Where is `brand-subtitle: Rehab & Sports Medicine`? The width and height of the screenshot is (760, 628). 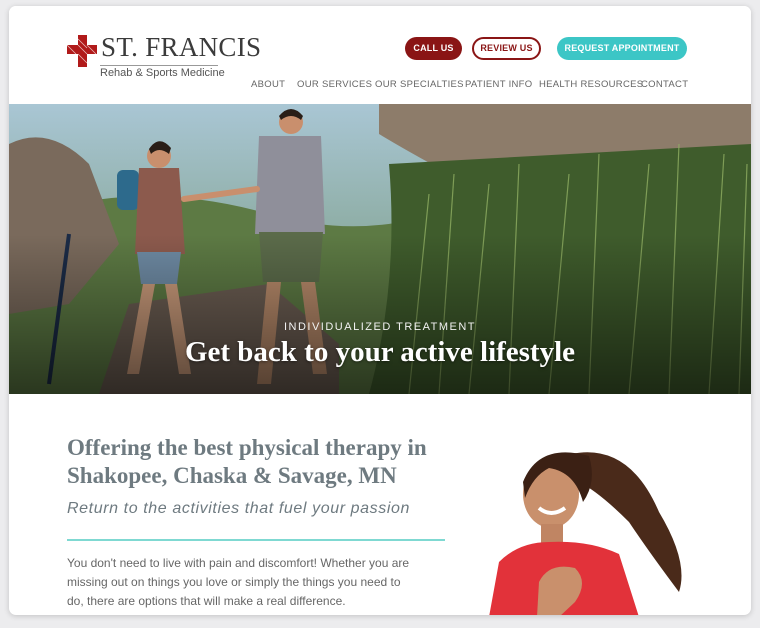
brand-subtitle: Rehab & Sports Medicine is located at coordinates (162, 72).